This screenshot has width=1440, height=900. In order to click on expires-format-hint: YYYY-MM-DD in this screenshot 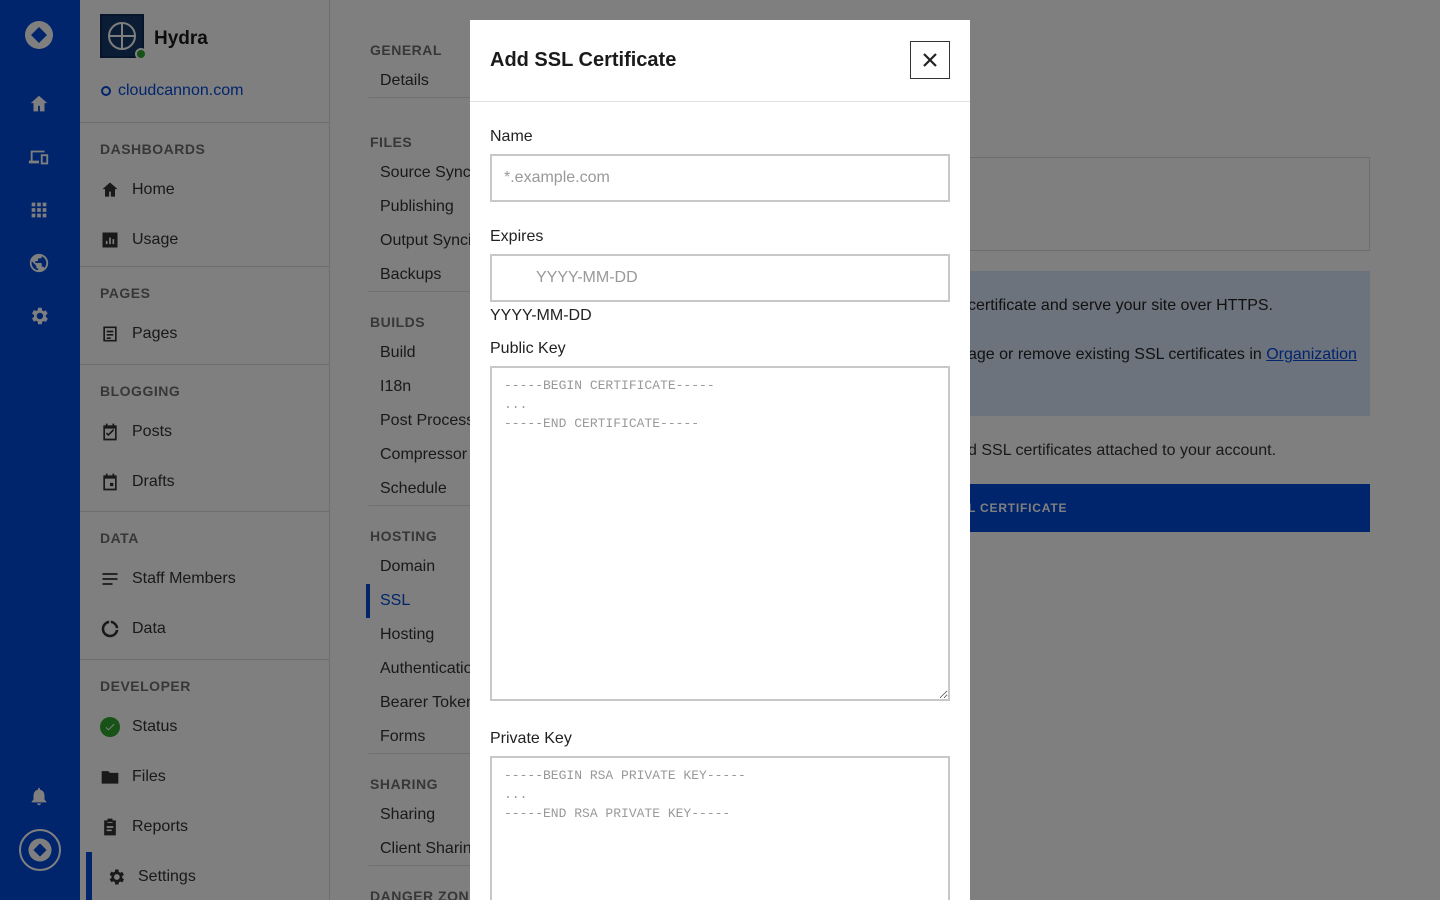, I will do `click(541, 315)`.